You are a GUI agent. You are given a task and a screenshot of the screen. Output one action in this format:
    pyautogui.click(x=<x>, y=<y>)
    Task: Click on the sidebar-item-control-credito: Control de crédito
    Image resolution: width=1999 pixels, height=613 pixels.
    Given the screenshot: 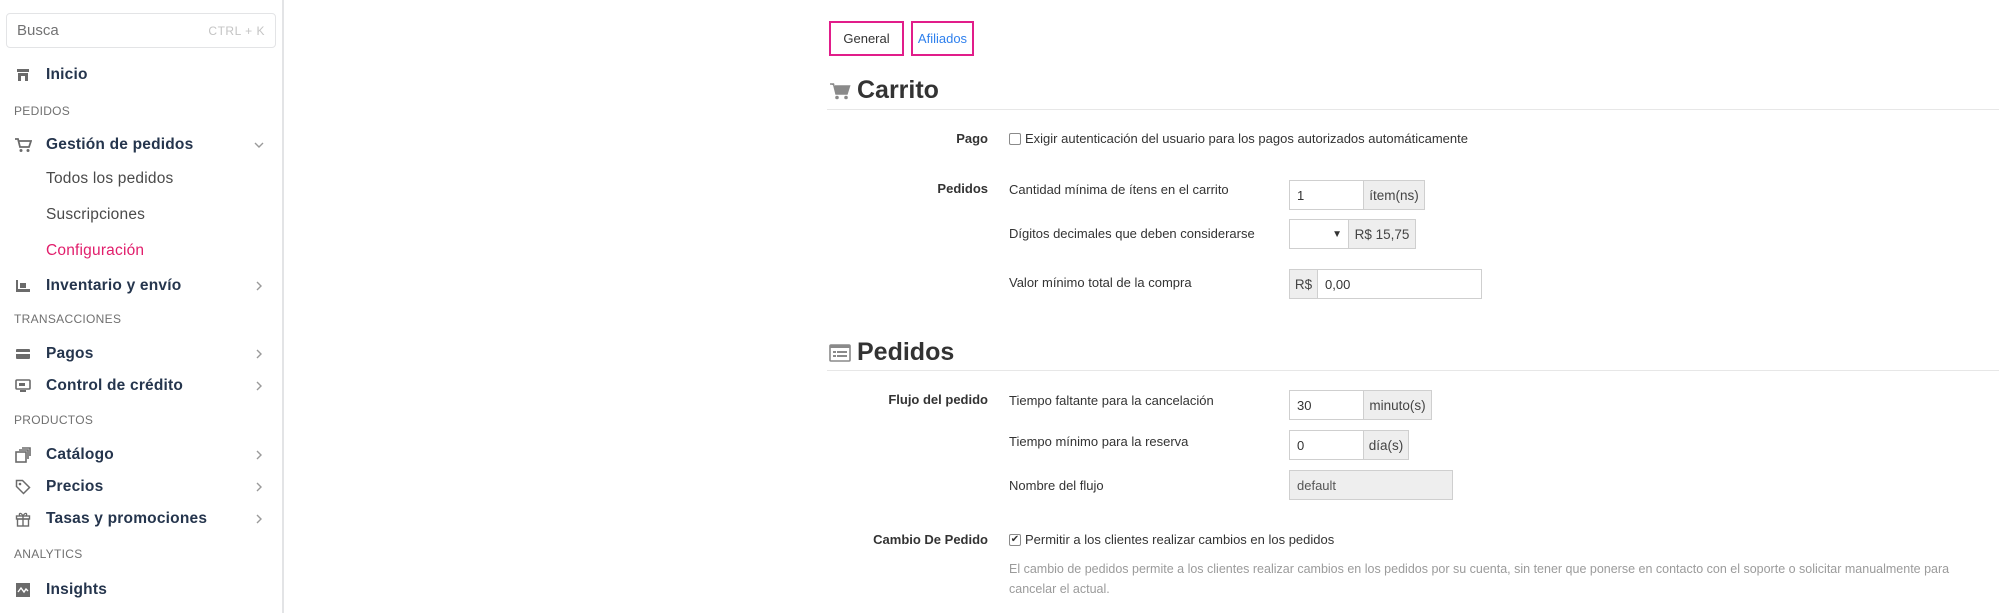 What is the action you would take?
    pyautogui.click(x=141, y=386)
    